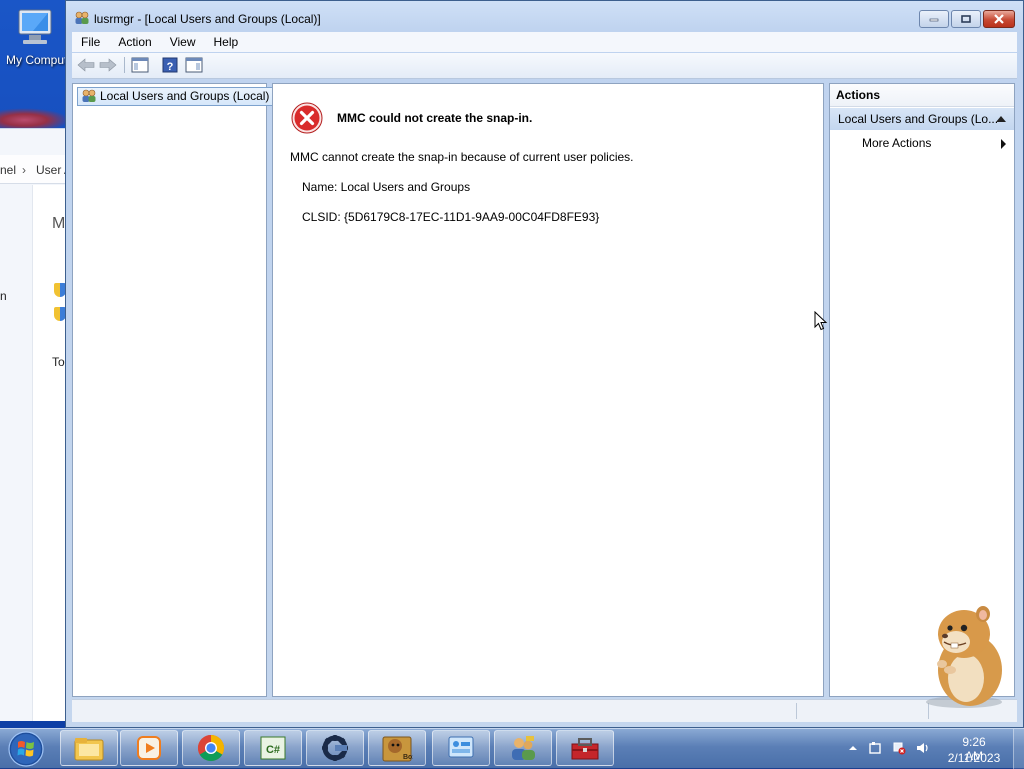 The image size is (1024, 769). I want to click on forward-button, so click(108, 65).